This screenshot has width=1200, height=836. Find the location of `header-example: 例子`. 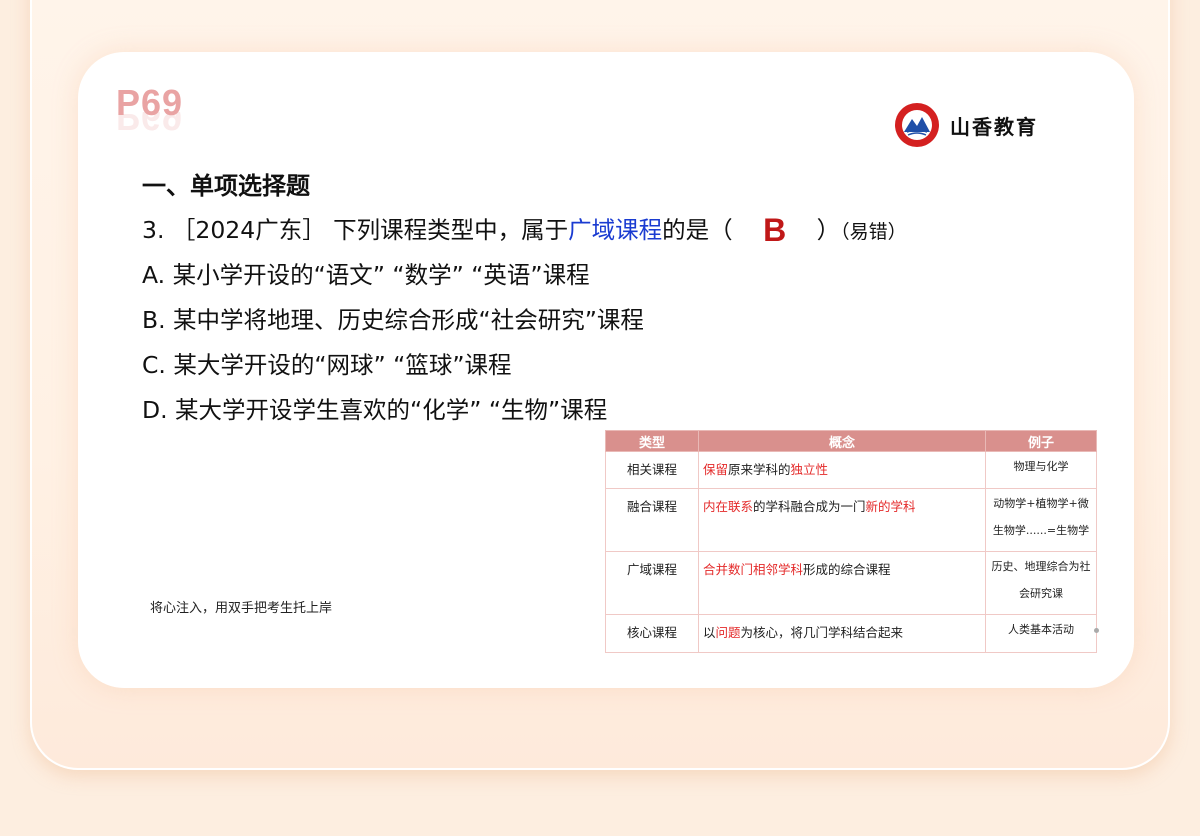

header-example: 例子 is located at coordinates (1041, 441).